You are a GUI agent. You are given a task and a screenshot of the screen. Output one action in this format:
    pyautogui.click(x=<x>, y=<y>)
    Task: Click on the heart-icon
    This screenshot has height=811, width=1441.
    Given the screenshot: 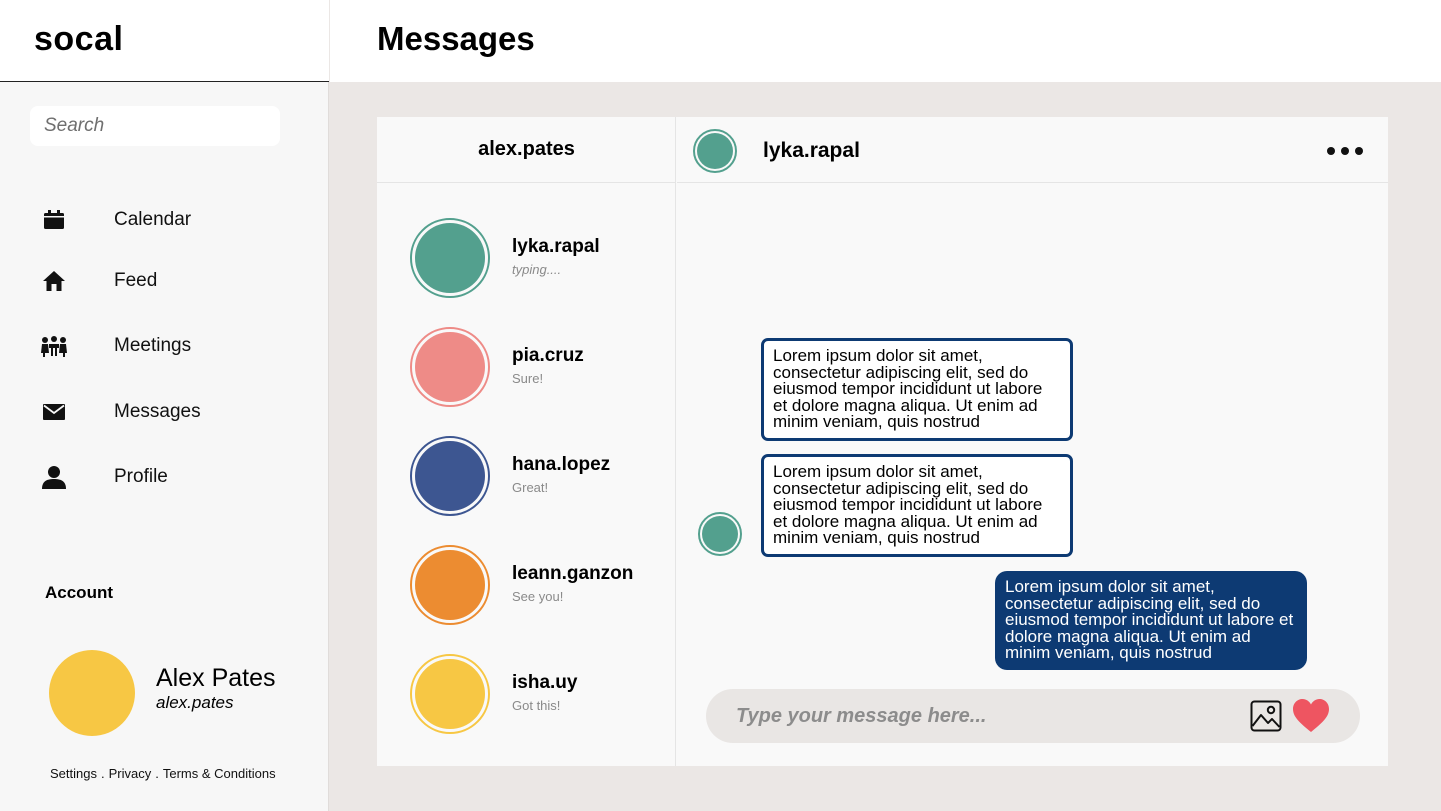 What is the action you would take?
    pyautogui.click(x=1311, y=716)
    